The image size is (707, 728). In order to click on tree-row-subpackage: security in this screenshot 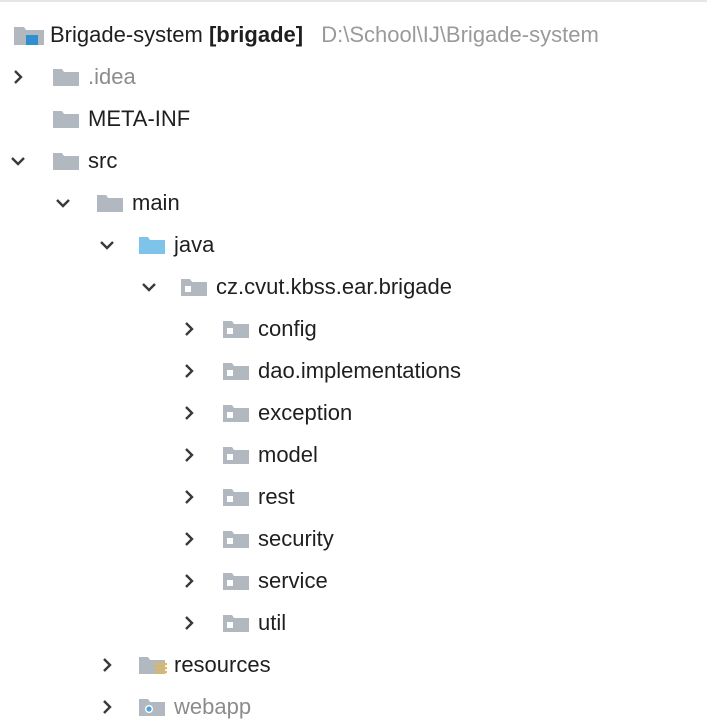, I will do `click(353, 539)`.